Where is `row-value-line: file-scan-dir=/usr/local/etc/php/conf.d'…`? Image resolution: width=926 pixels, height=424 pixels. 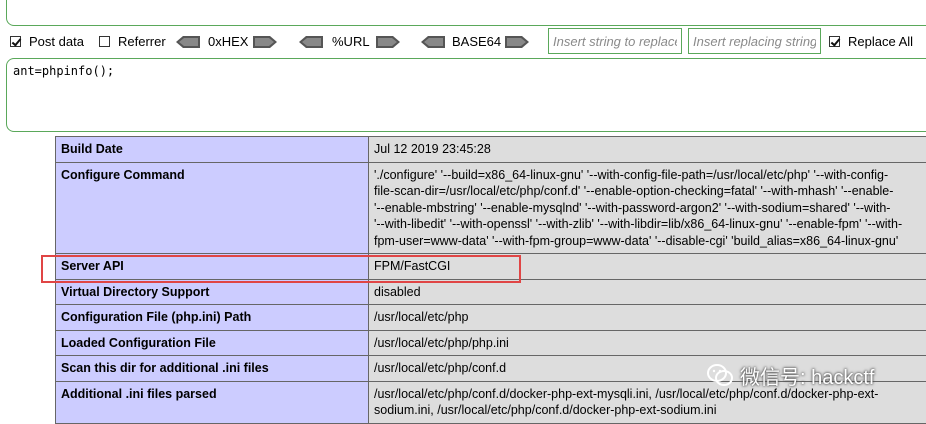 row-value-line: file-scan-dir=/usr/local/etc/php/conf.d'… is located at coordinates (650, 191).